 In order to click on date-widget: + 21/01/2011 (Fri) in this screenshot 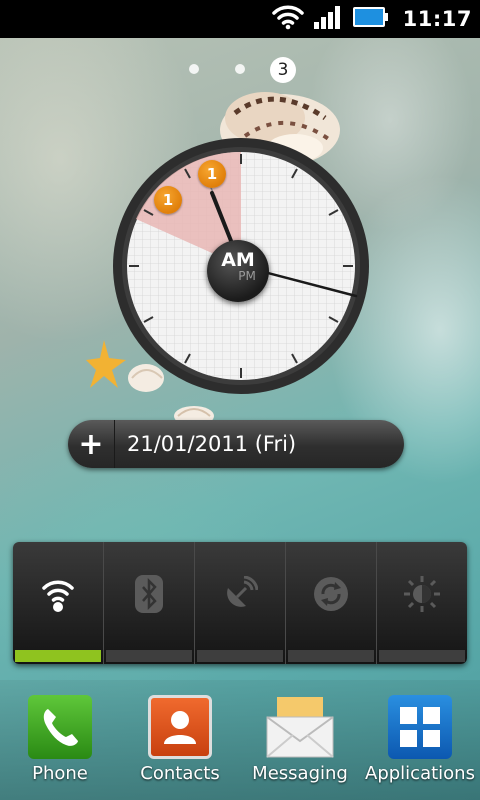, I will do `click(236, 444)`.